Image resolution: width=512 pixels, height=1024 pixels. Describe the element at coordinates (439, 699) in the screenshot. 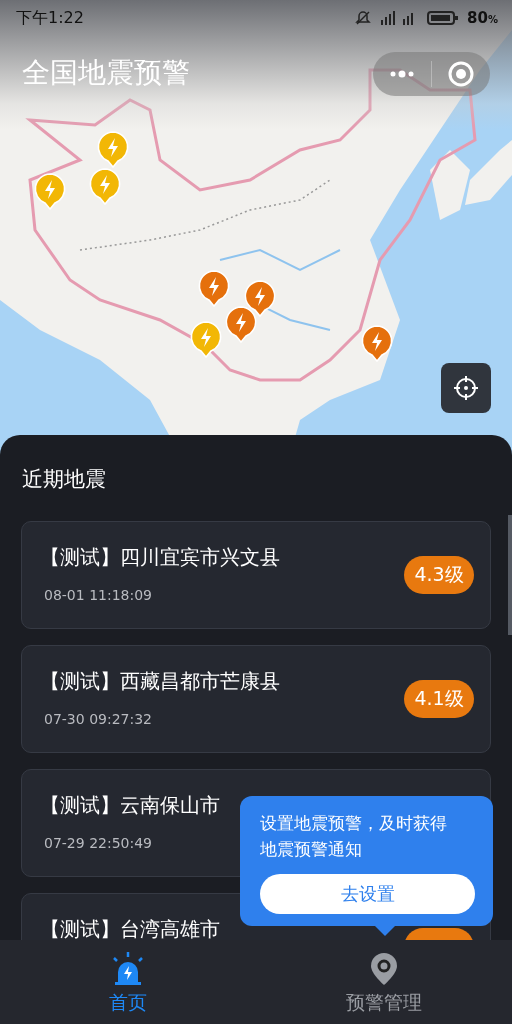

I see `magnitude-badge: 4.1级` at that location.